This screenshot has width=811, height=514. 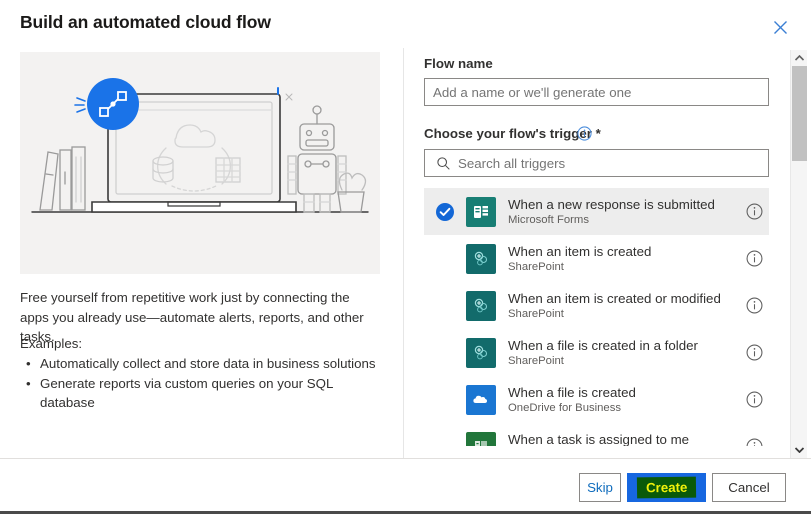 What do you see at coordinates (481, 438) in the screenshot?
I see `planner-icon` at bounding box center [481, 438].